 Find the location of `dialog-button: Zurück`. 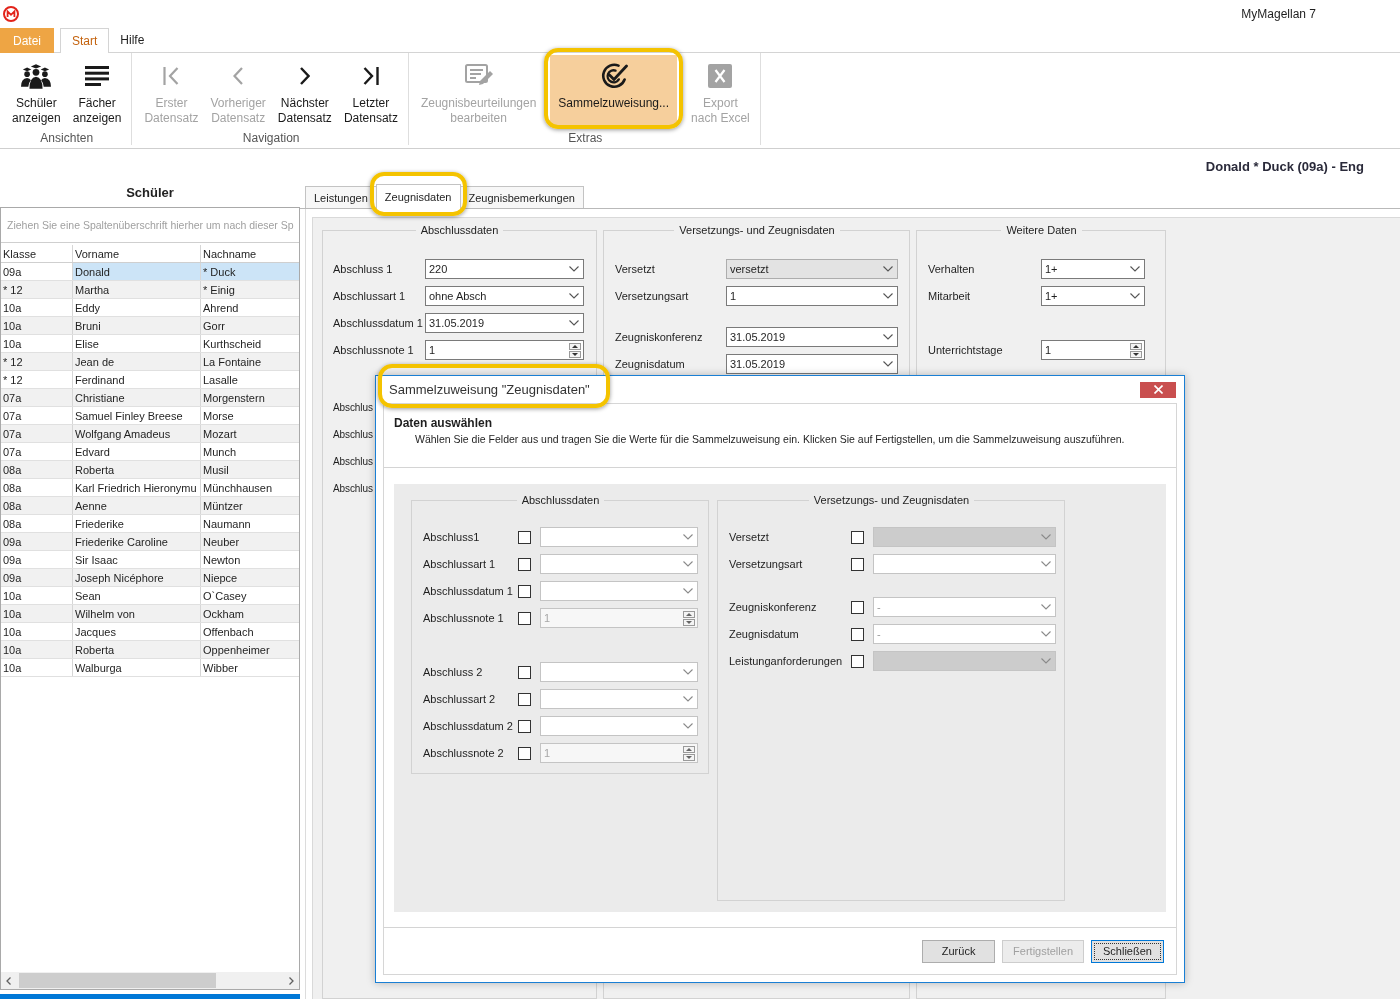

dialog-button: Zurück is located at coordinates (959, 951).